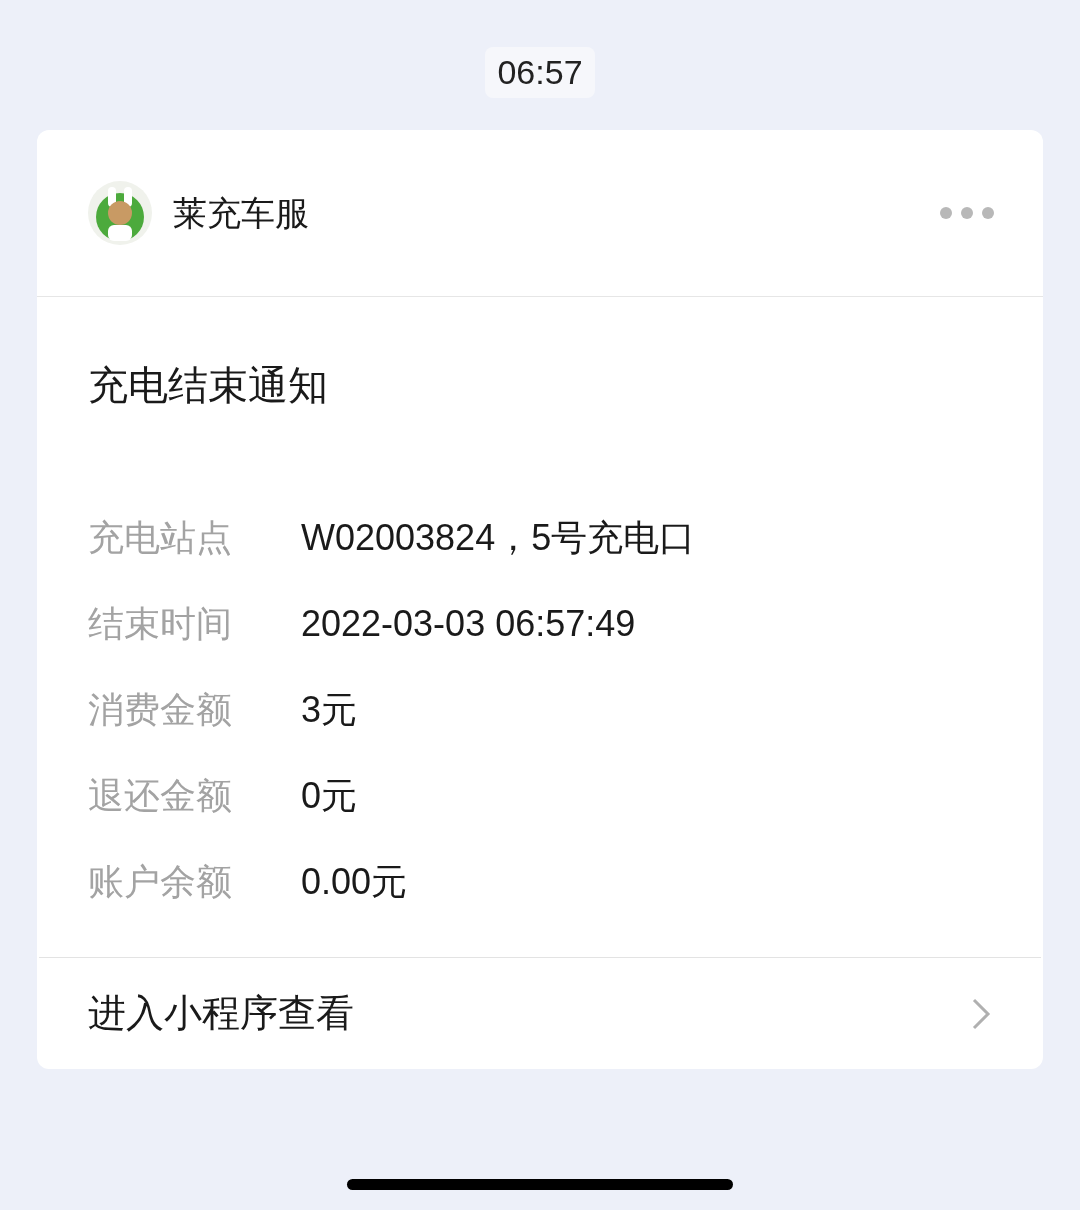 The image size is (1080, 1210). Describe the element at coordinates (329, 796) in the screenshot. I see `field-value: 0元` at that location.